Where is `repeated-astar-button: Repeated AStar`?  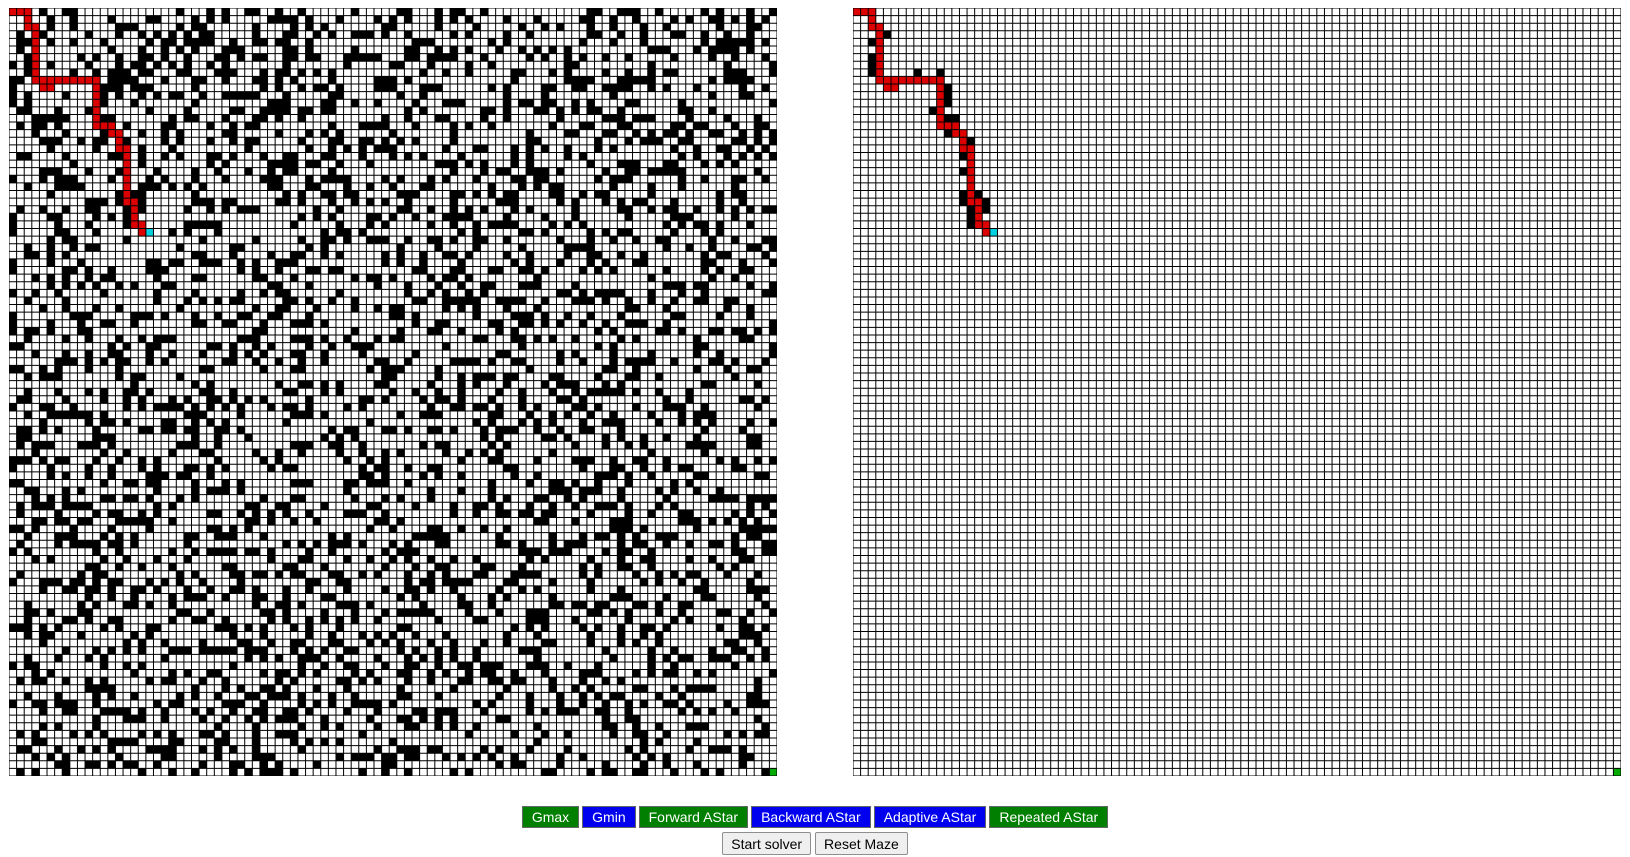
repeated-astar-button: Repeated AStar is located at coordinates (1049, 817).